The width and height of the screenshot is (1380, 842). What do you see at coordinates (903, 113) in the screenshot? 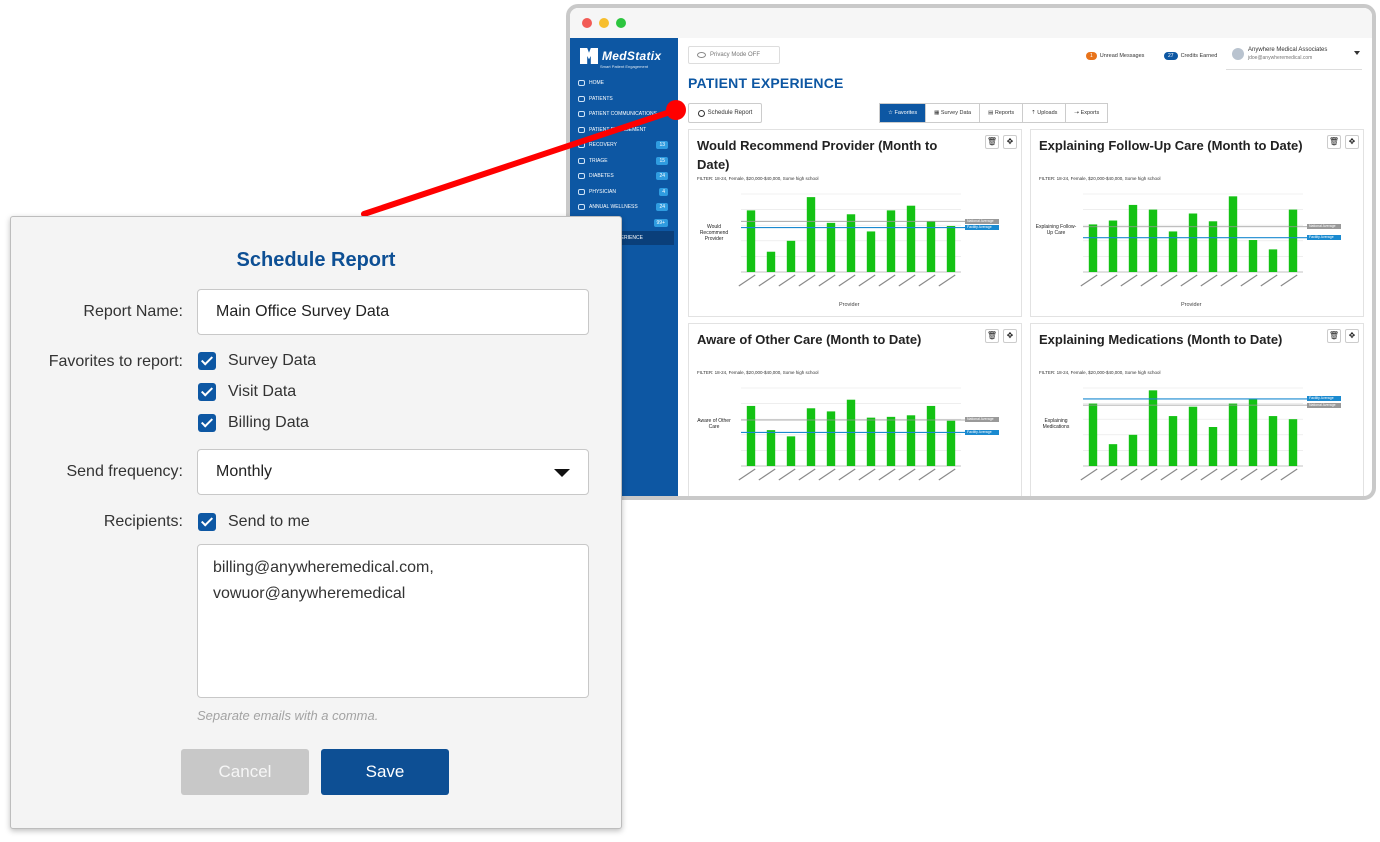
I see `tab-favorites: ☆ Favorites` at bounding box center [903, 113].